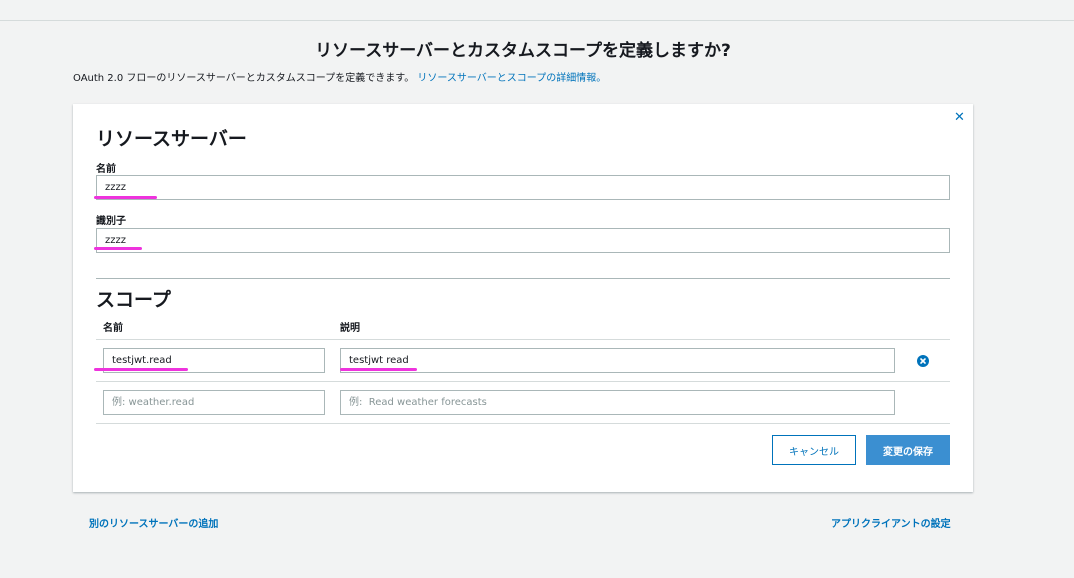 This screenshot has width=1074, height=578. I want to click on new-scope-name-input, so click(214, 402).